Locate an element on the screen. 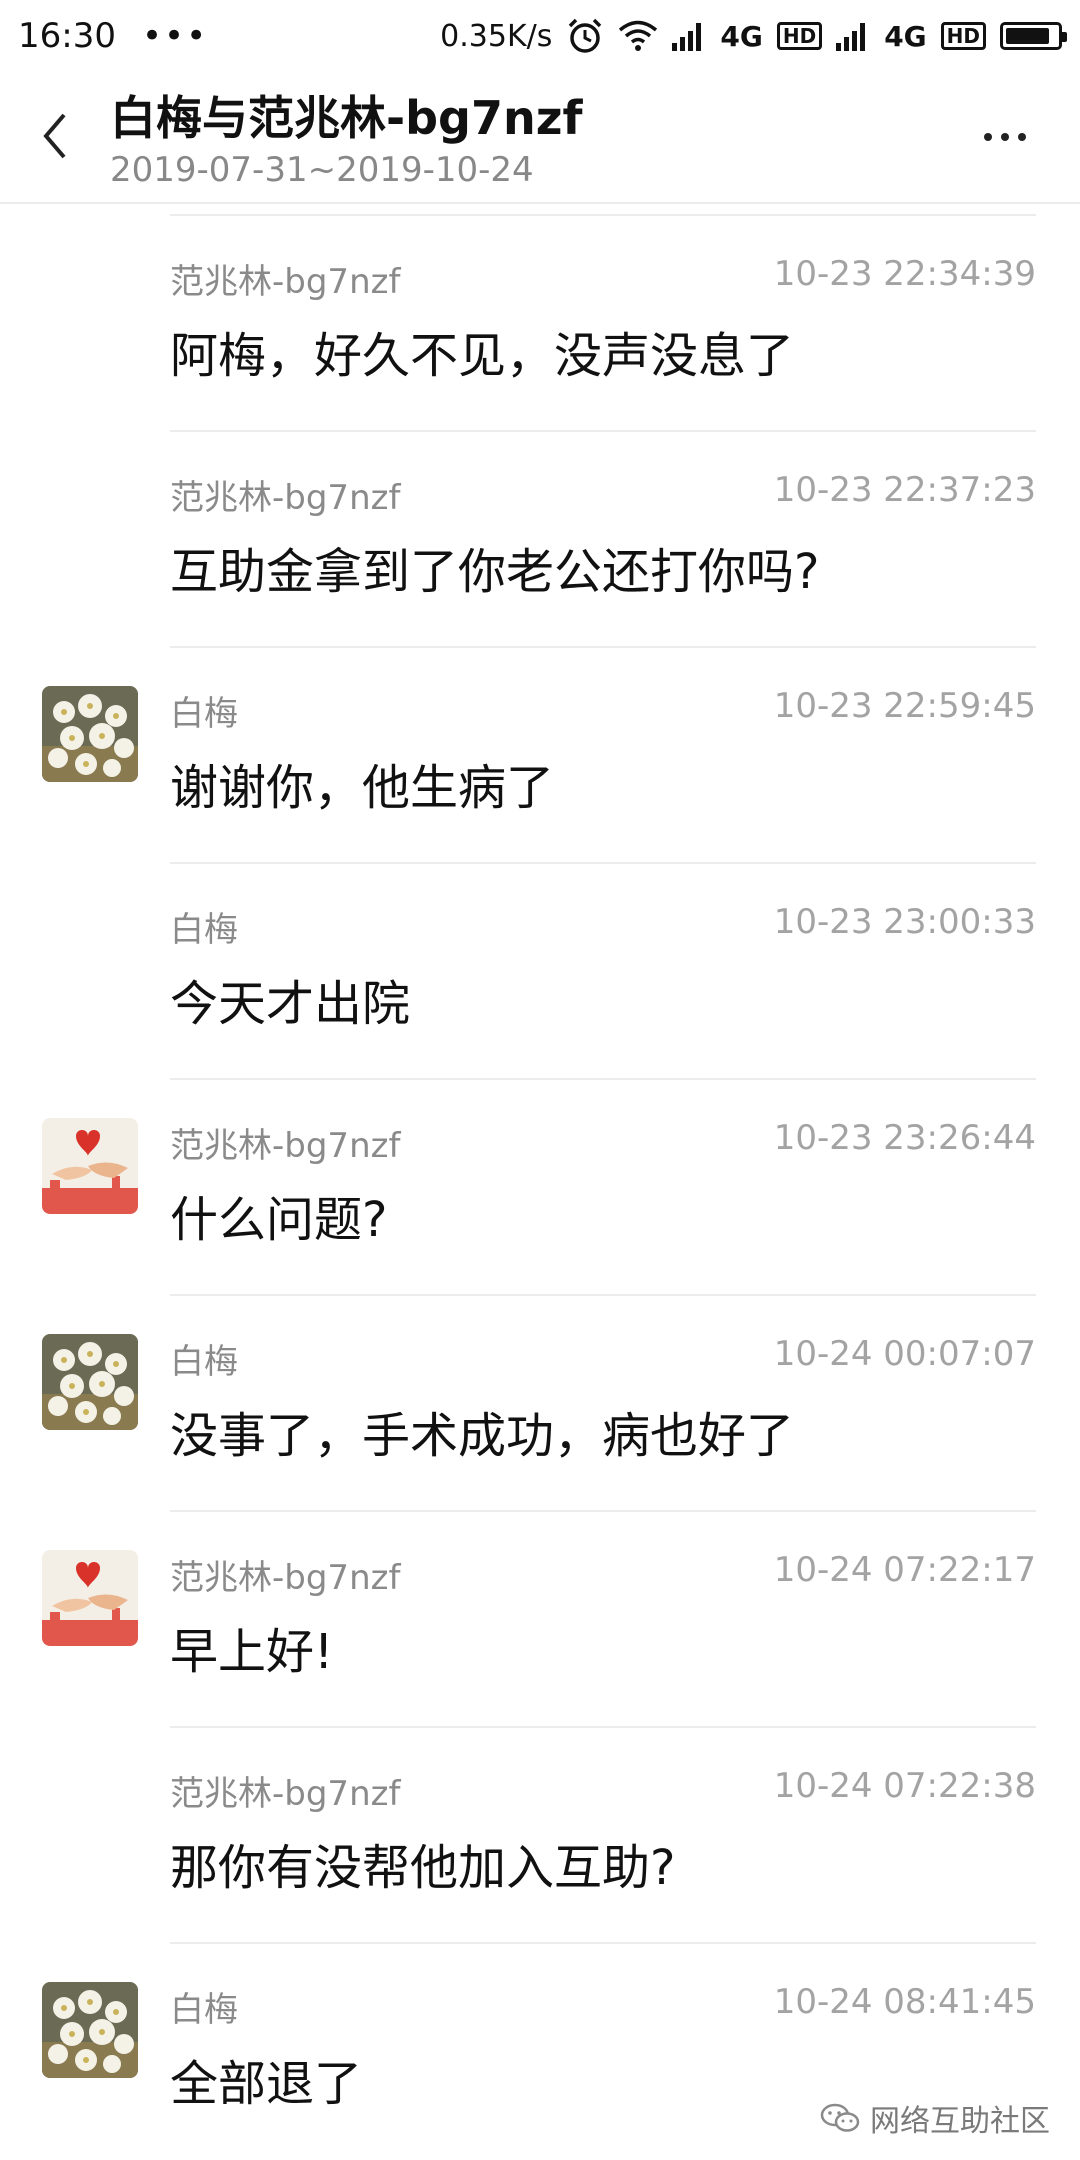 This screenshot has height=2160, width=1080. message-time: 10-23 23:26:44 is located at coordinates (904, 1138).